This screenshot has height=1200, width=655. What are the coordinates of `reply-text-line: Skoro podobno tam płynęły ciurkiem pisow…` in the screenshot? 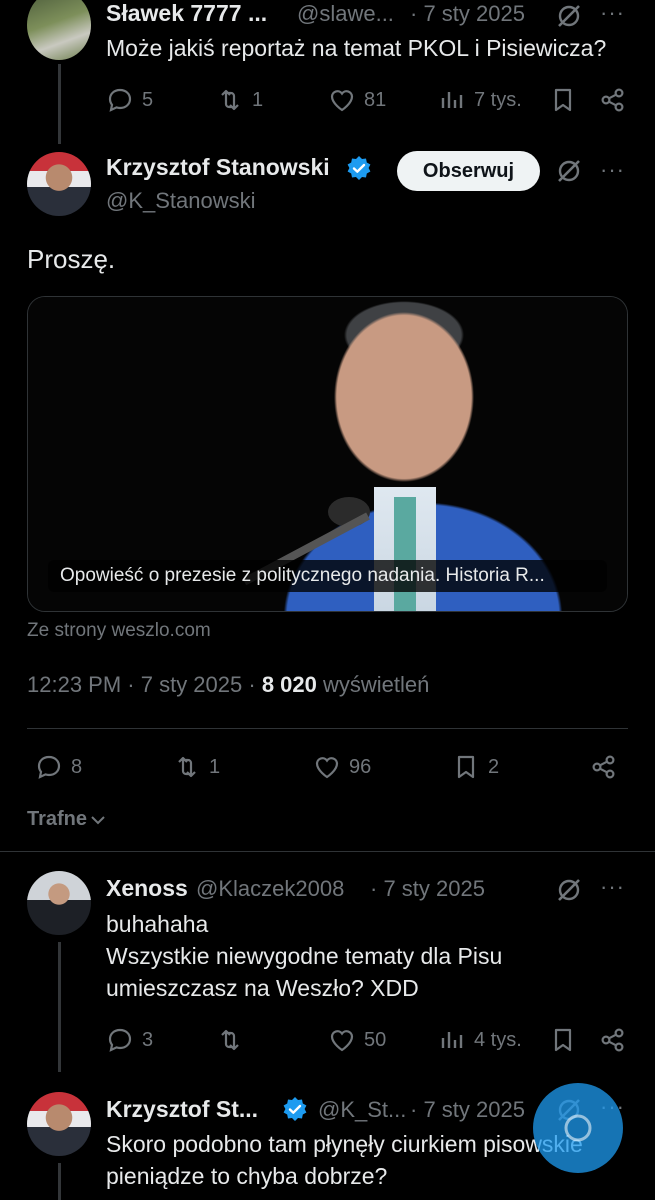 It's located at (344, 1144).